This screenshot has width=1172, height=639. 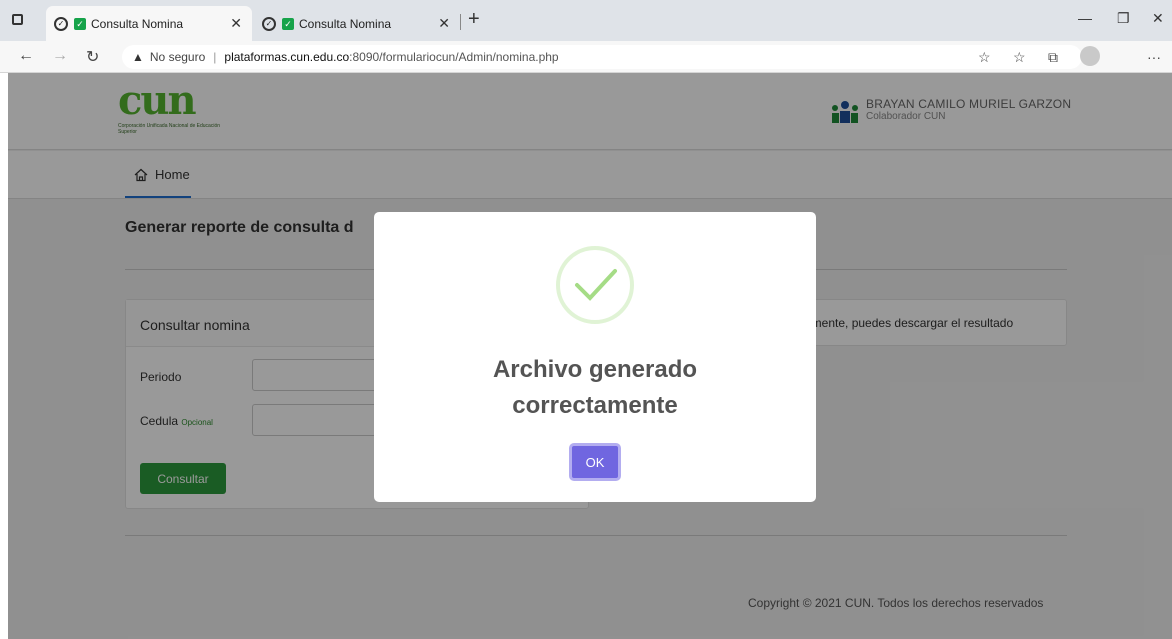 What do you see at coordinates (287, 57) in the screenshot?
I see `url-domain: plataformas.cun.edu.co` at bounding box center [287, 57].